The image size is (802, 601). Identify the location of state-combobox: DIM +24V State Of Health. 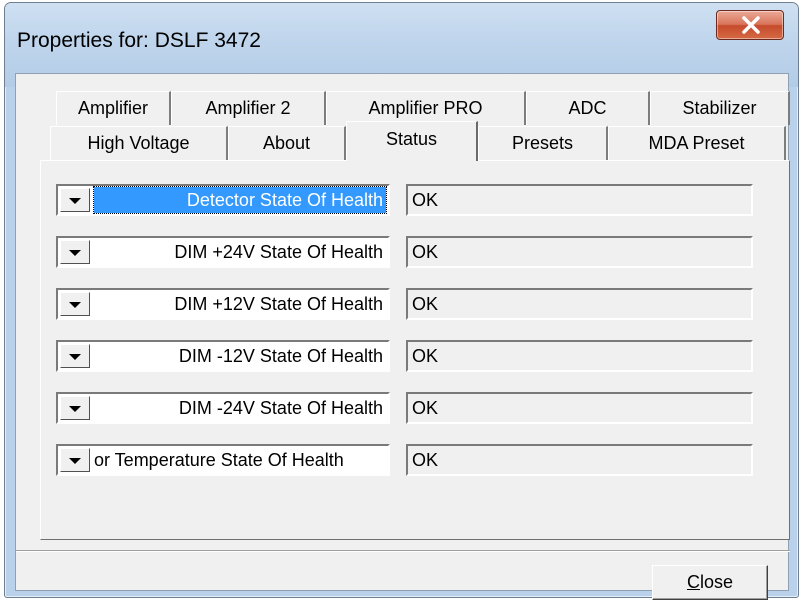
(223, 252).